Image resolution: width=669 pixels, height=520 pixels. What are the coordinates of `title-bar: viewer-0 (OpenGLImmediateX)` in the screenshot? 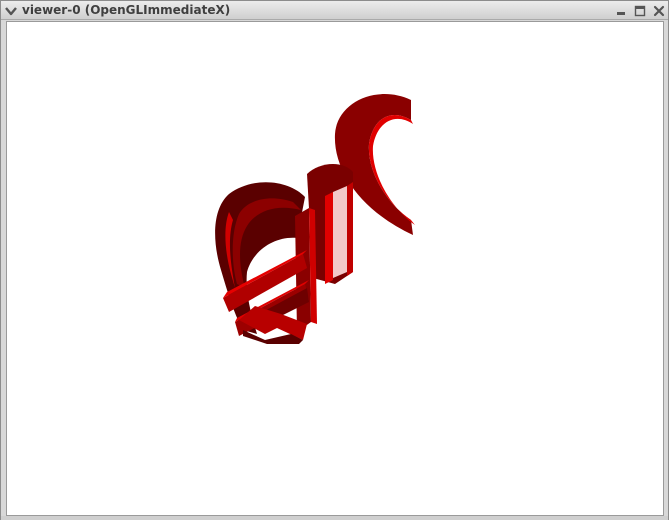 It's located at (334, 10).